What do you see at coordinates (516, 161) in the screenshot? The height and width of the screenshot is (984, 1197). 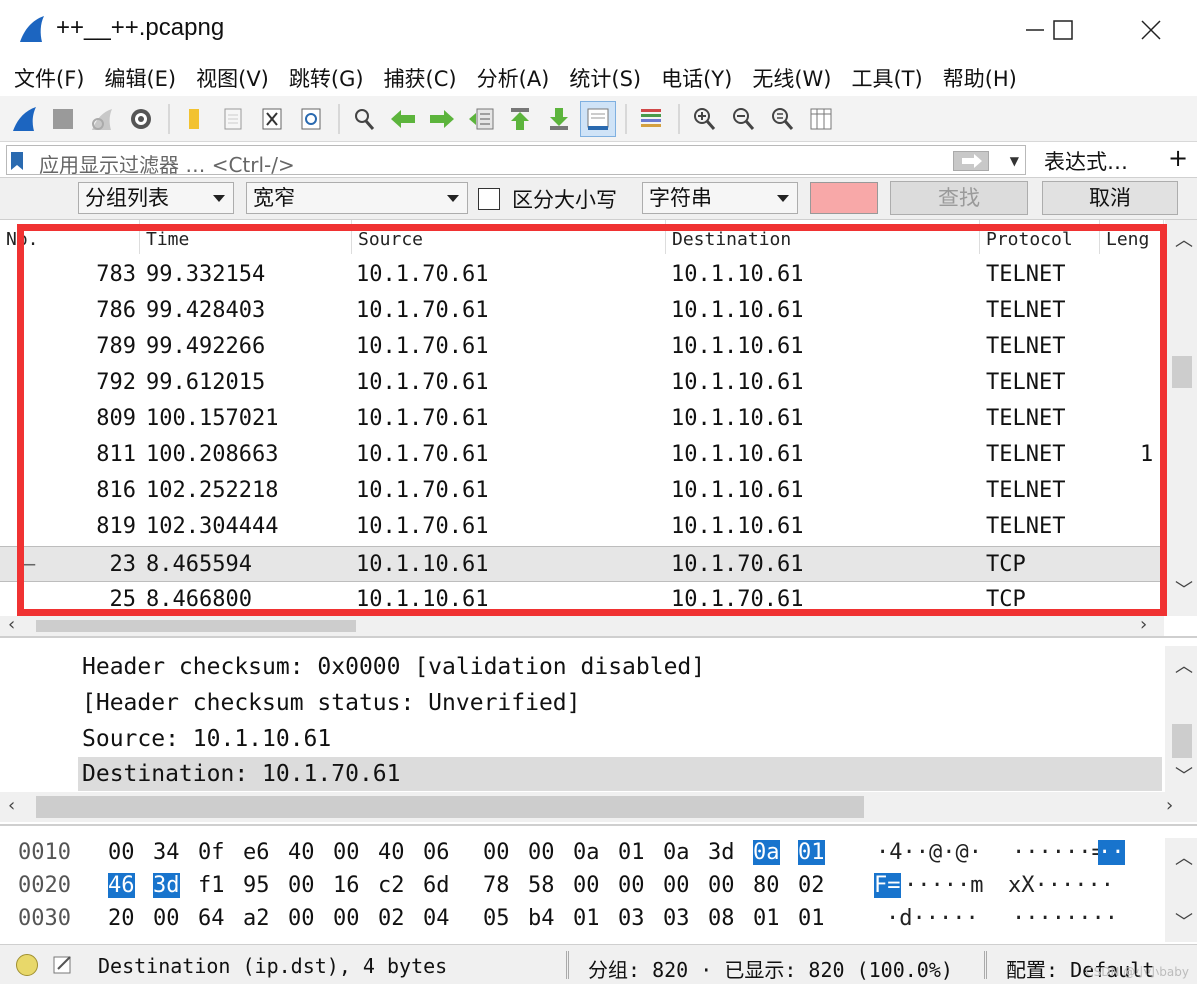 I see `display-filter-input: 应用显示过滤器 … <Ctrl-/> ▼` at bounding box center [516, 161].